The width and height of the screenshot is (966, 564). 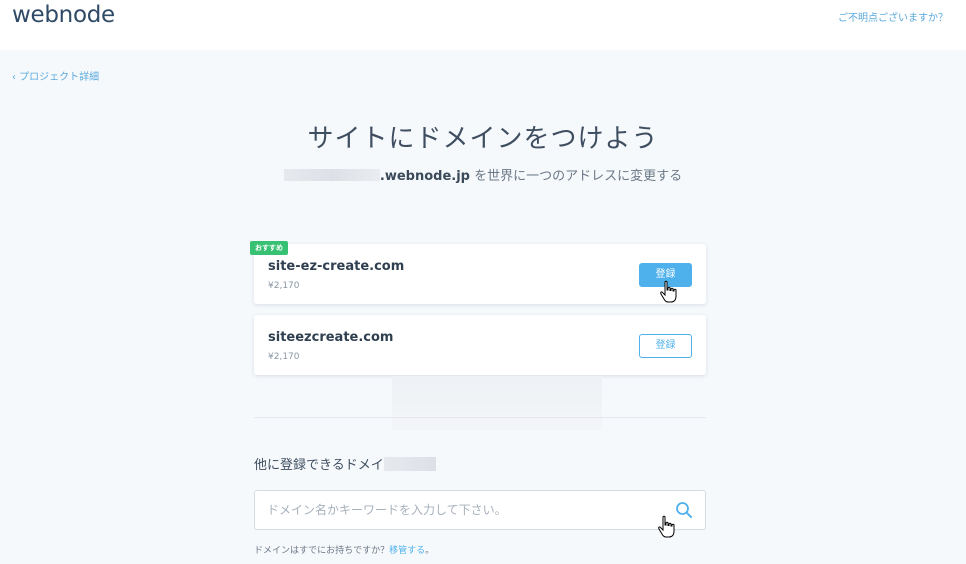 What do you see at coordinates (480, 345) in the screenshot?
I see `domain-suggestion-card: siteezcreate.com ¥2,170 登録` at bounding box center [480, 345].